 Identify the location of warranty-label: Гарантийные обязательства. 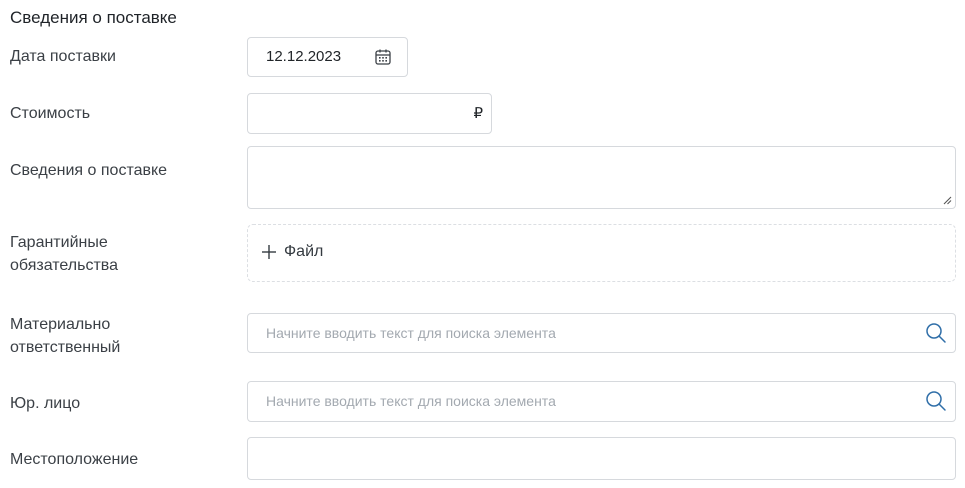
(64, 254).